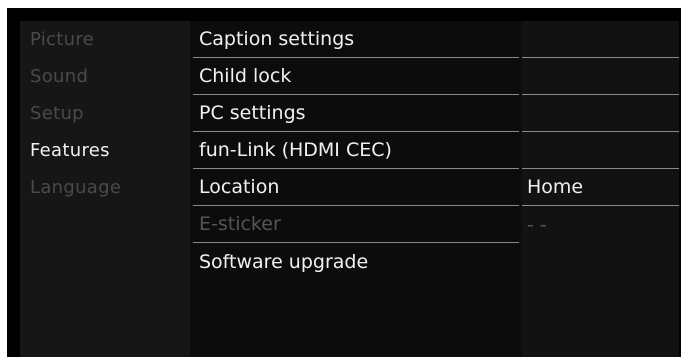 This screenshot has height=362, width=689. Describe the element at coordinates (356, 113) in the screenshot. I see `submenu-item-pc-settings: PC settings` at that location.